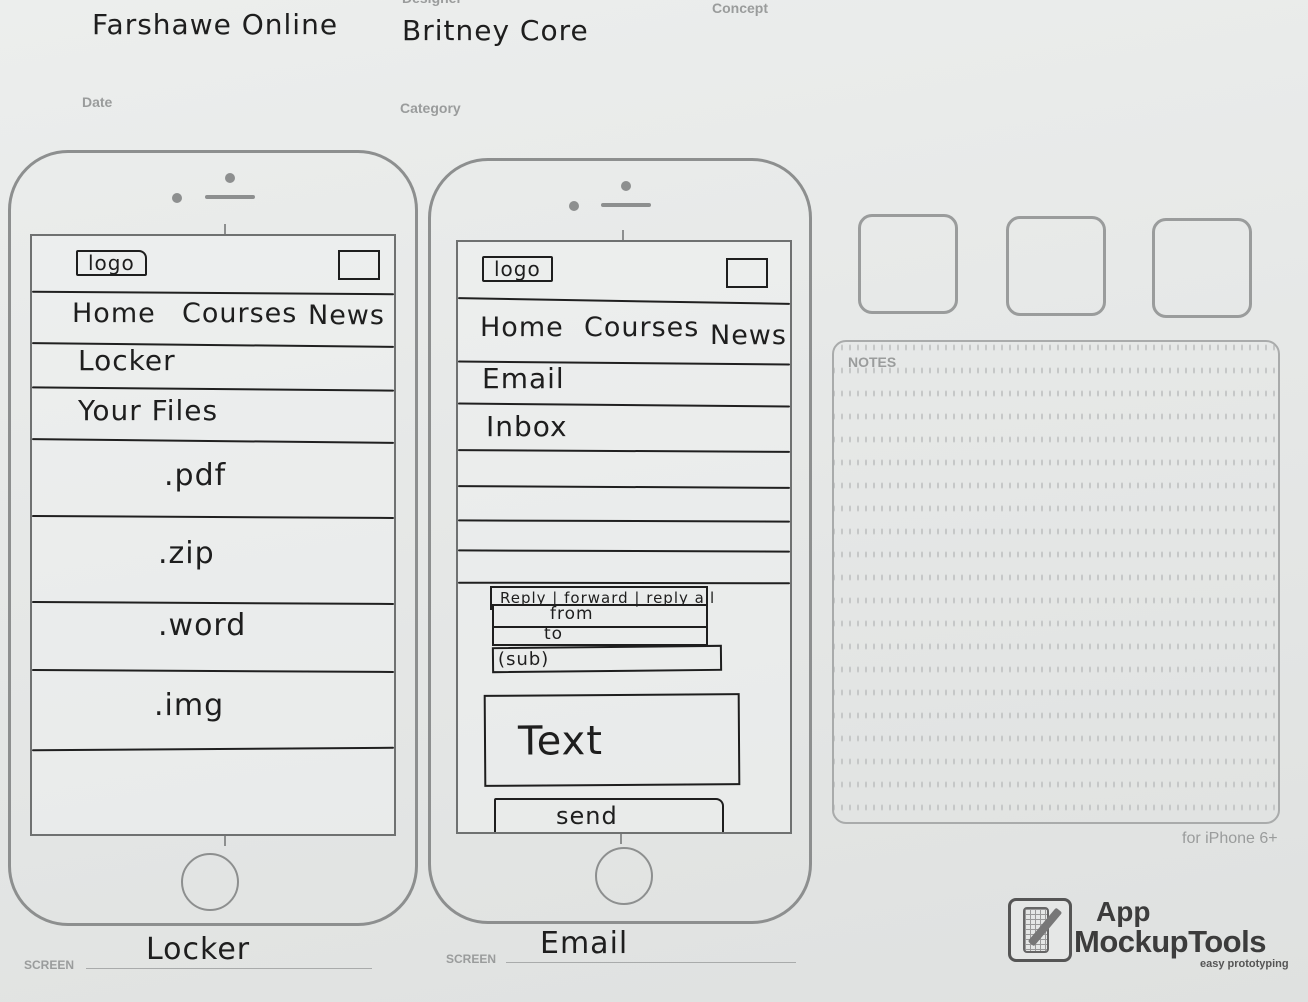  I want to click on from-label: from, so click(572, 614).